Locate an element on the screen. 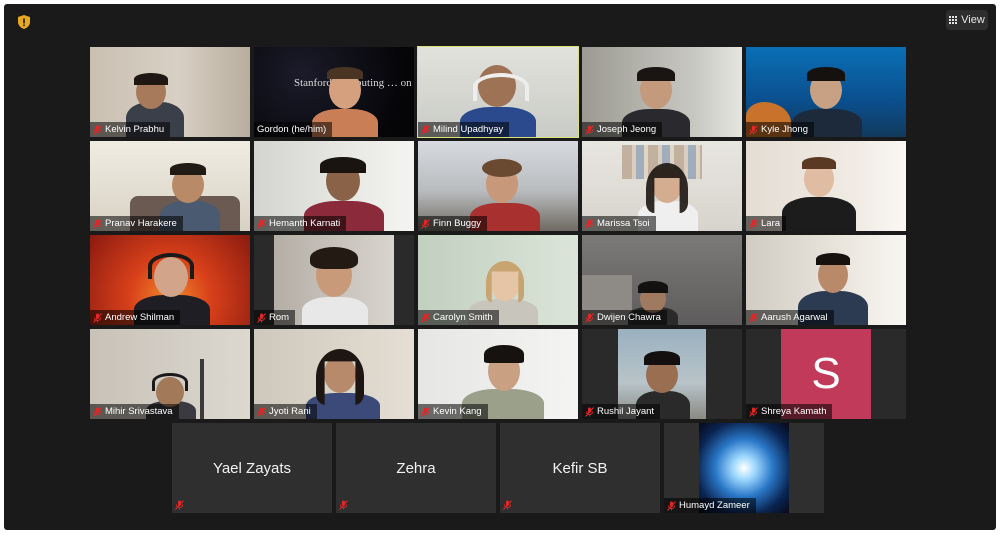 The height and width of the screenshot is (534, 1000). participant-name-tag: Pranav Harakere is located at coordinates (136, 223).